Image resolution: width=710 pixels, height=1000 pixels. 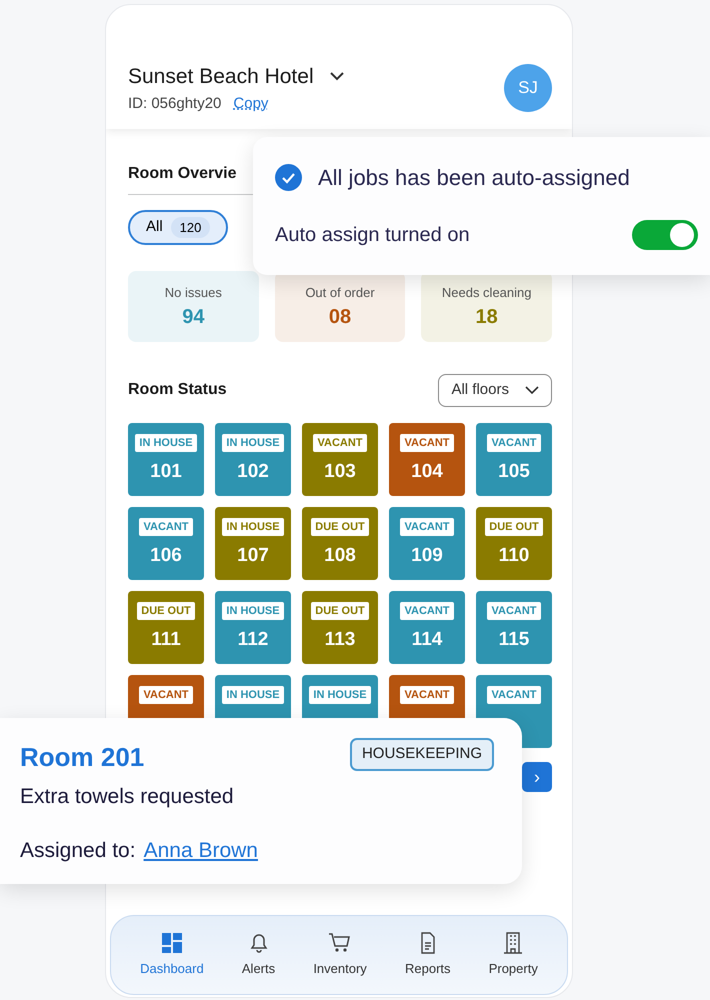 I want to click on nav-tab: Reports, so click(x=427, y=955).